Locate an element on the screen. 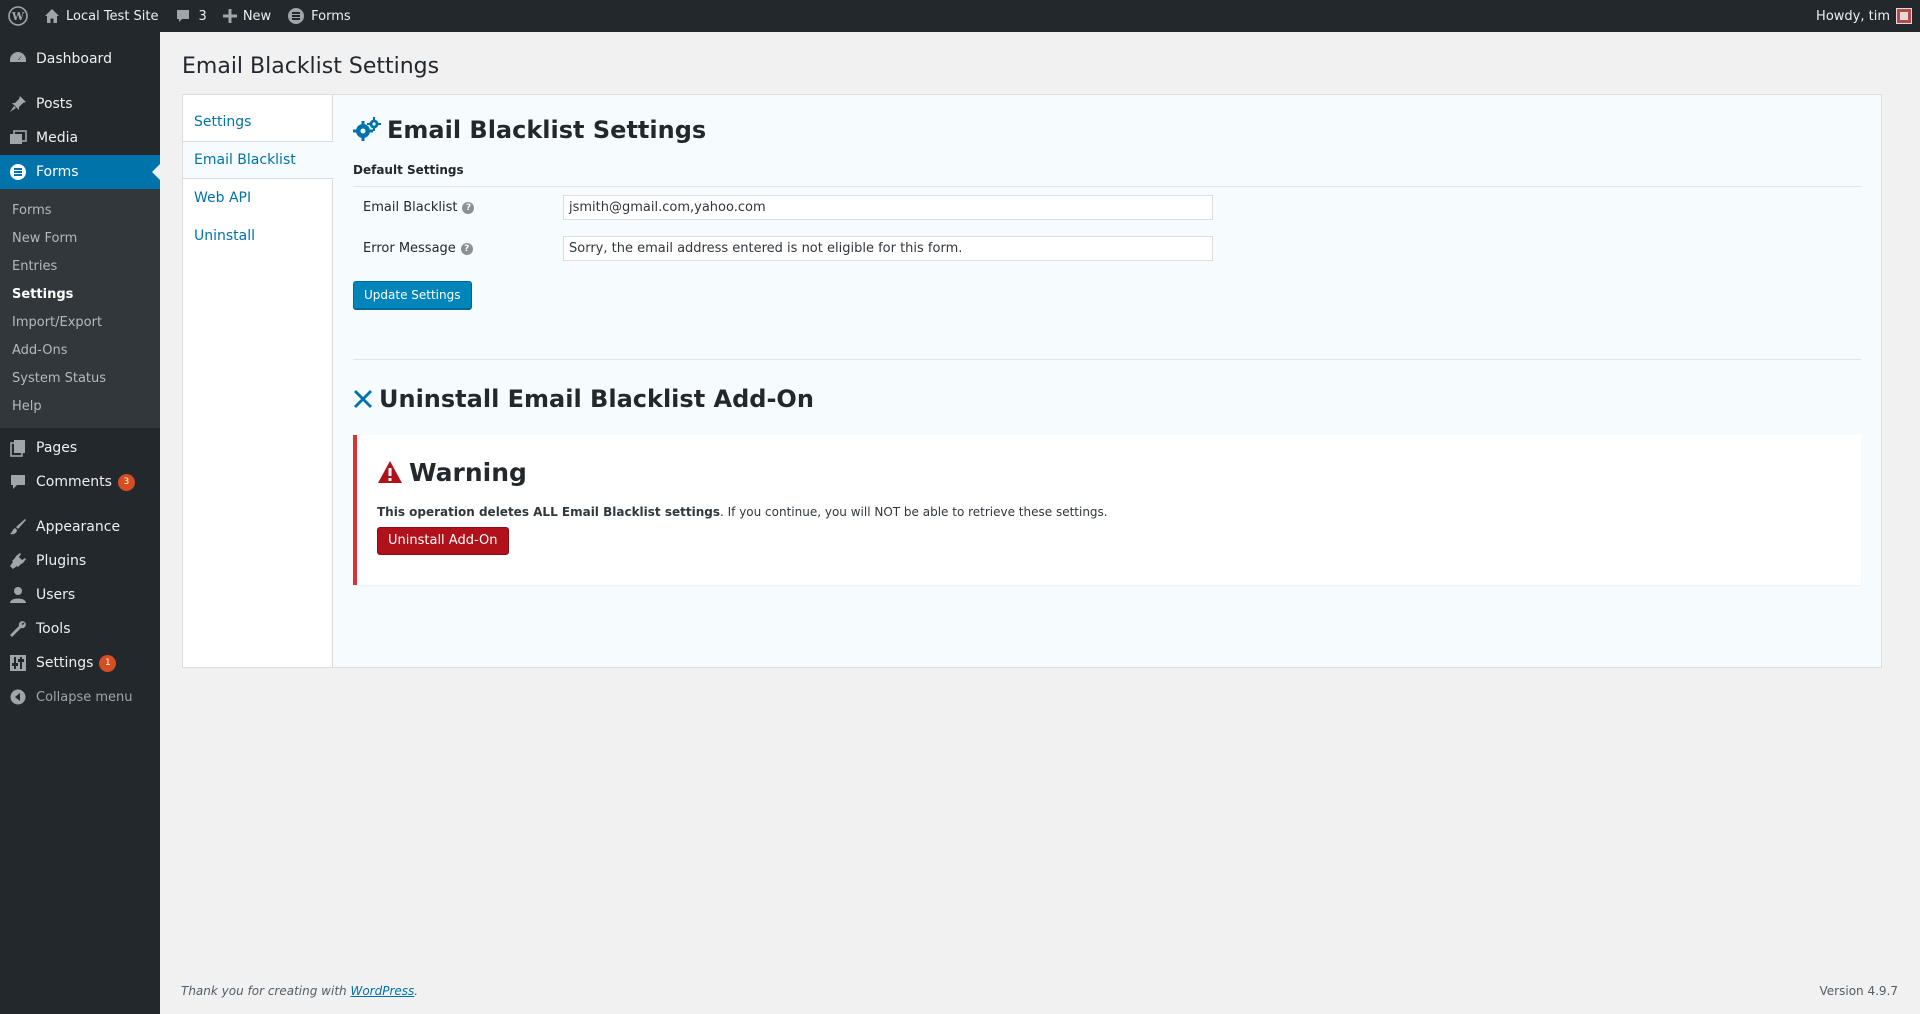 Image resolution: width=1920 pixels, height=1014 pixels. tab-email-blacklist: Email Blacklist is located at coordinates (258, 160).